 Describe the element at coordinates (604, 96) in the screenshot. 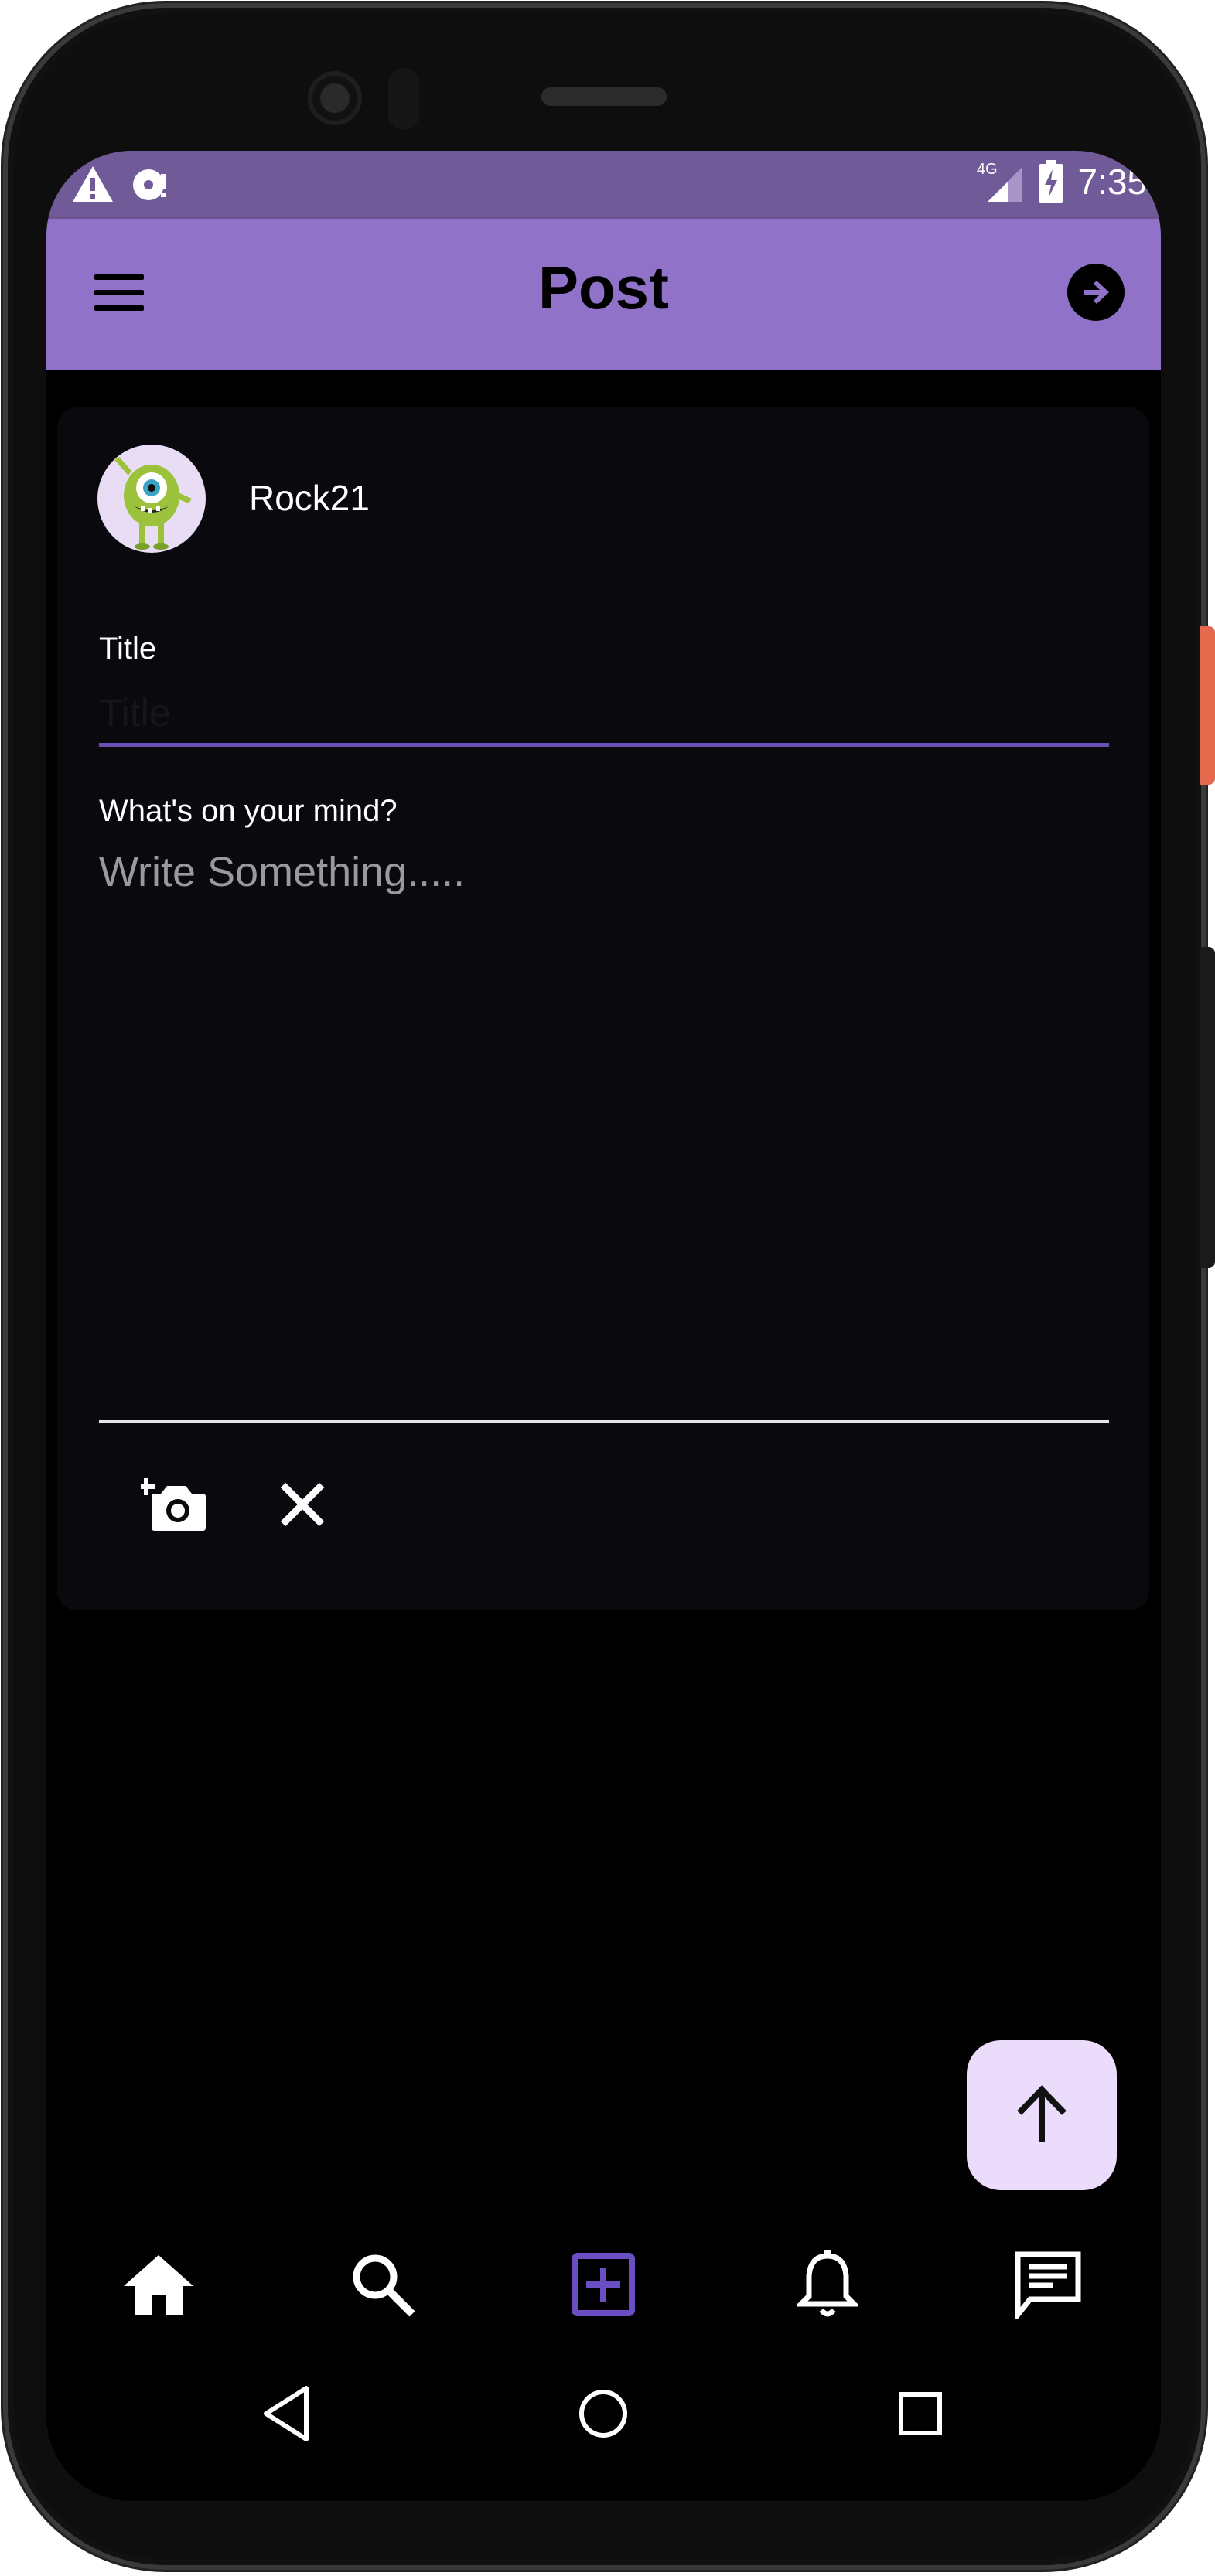

I see `earpiece-speaker` at that location.